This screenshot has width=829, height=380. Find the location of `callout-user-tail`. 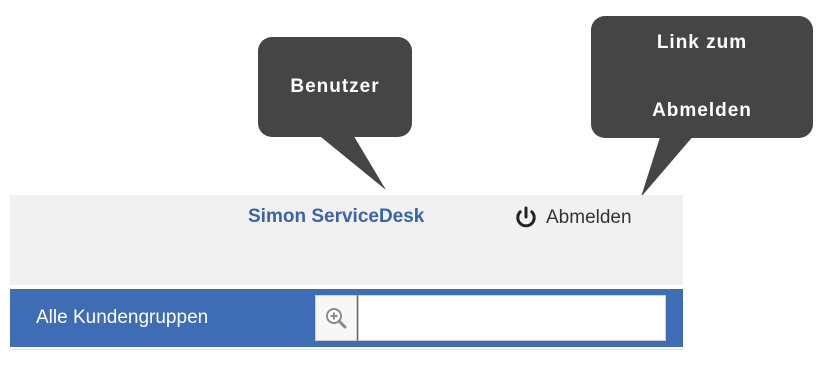

callout-user-tail is located at coordinates (351, 161).